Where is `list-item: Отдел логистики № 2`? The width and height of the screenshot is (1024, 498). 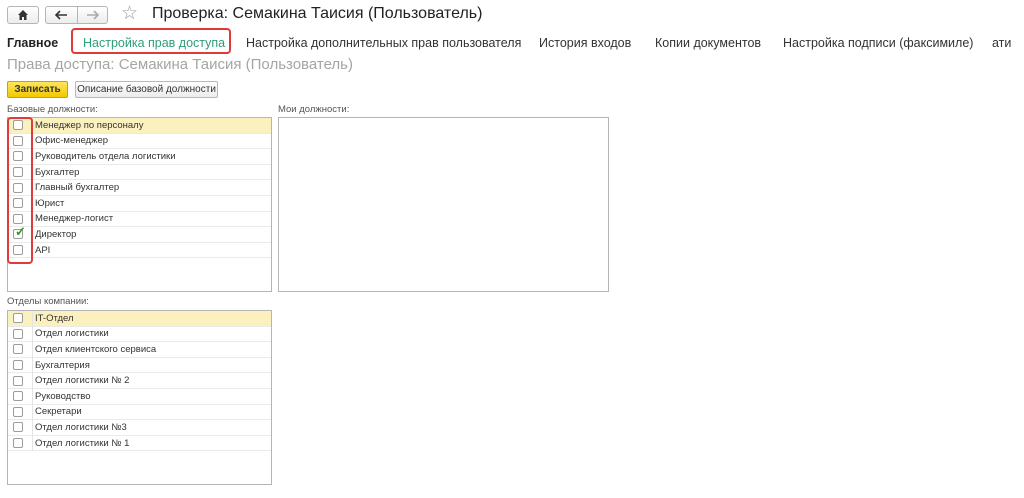 list-item: Отдел логистики № 2 is located at coordinates (139, 381).